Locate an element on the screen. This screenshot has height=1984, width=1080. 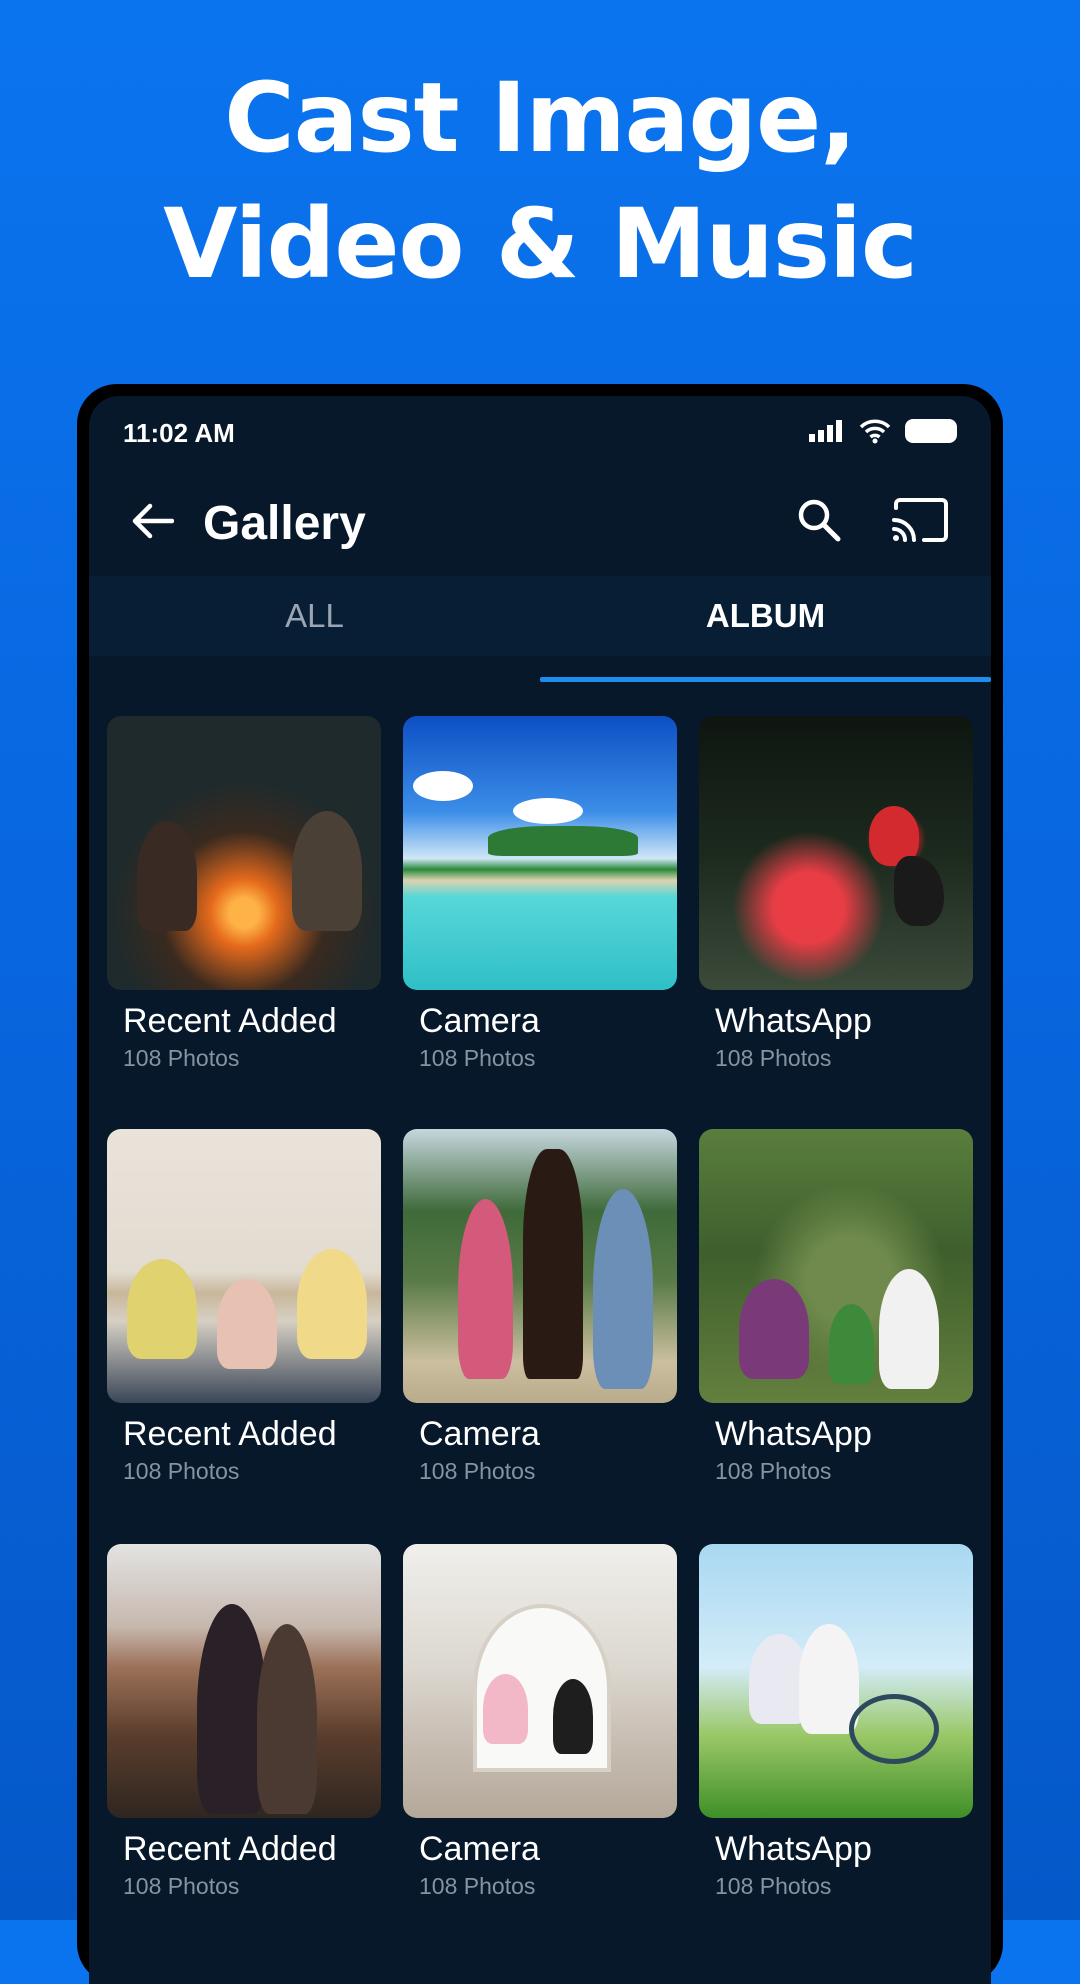
wifi-icon is located at coordinates (875, 431).